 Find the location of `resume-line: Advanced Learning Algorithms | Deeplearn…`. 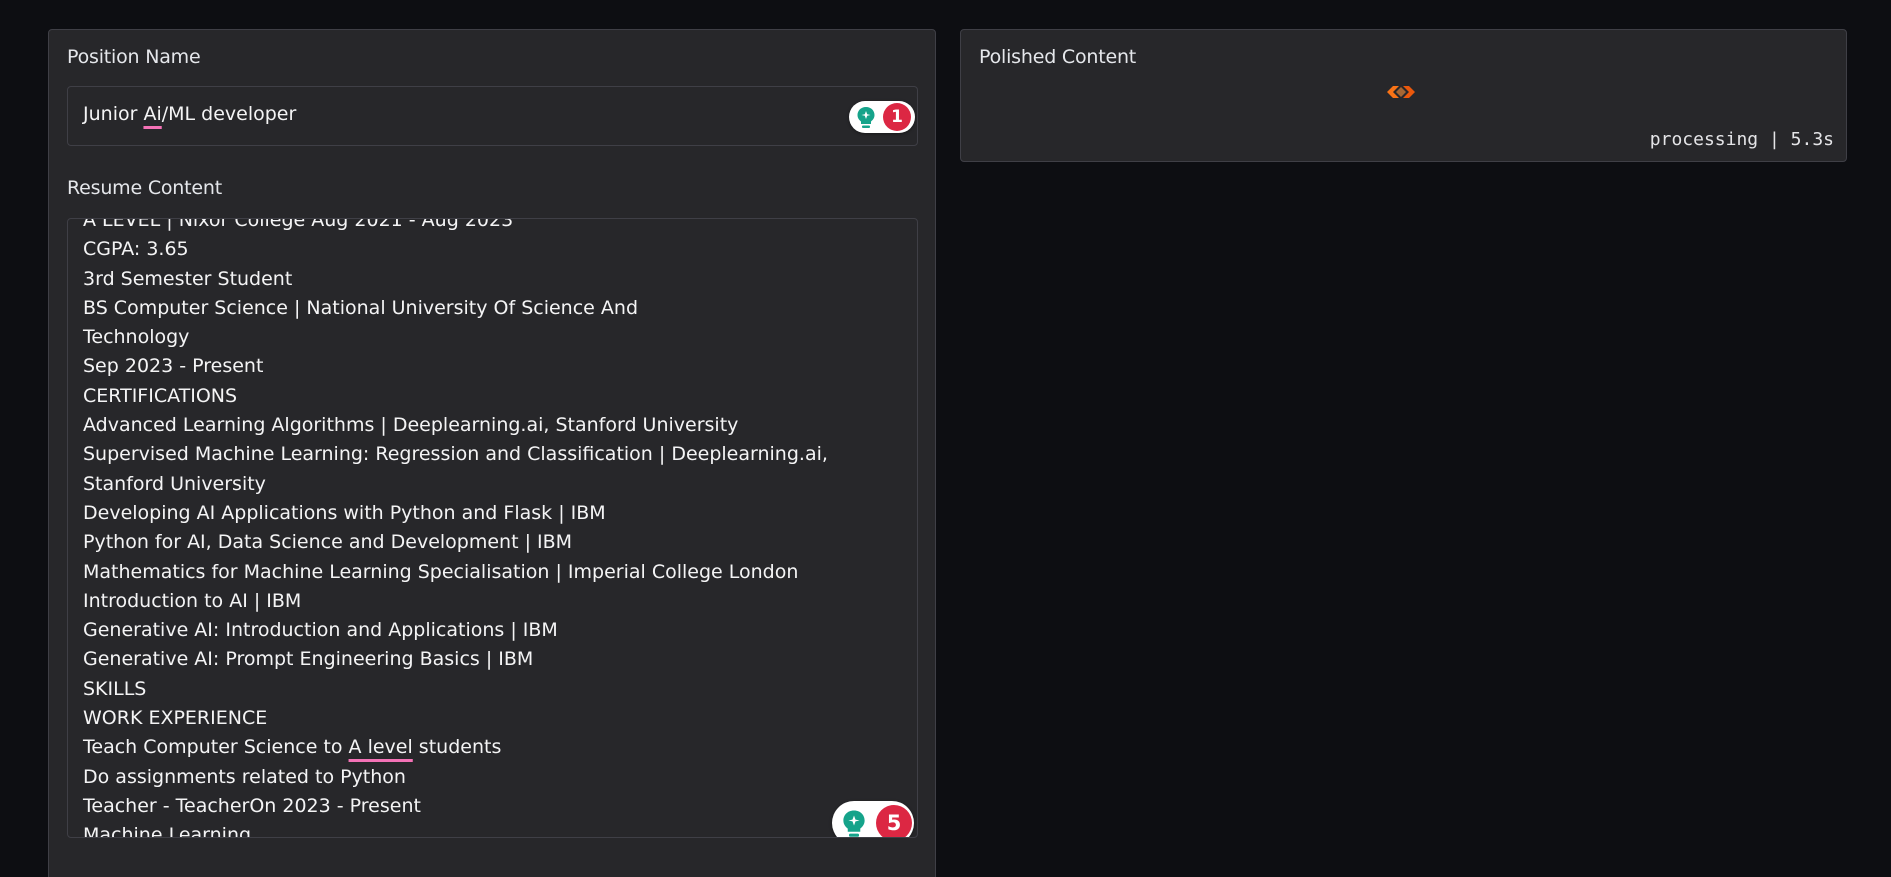

resume-line: Advanced Learning Algorithms | Deeplearn… is located at coordinates (411, 425).